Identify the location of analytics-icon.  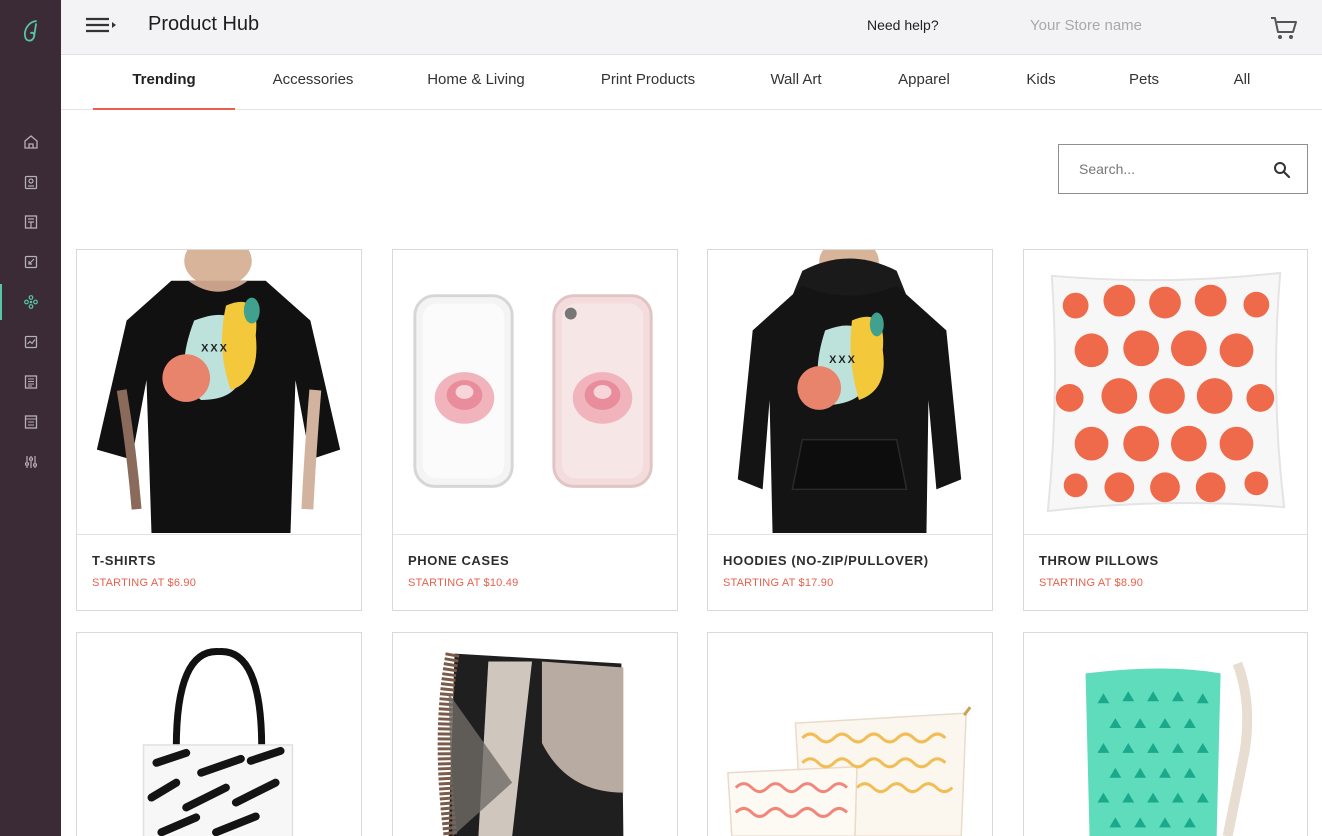
(30, 342).